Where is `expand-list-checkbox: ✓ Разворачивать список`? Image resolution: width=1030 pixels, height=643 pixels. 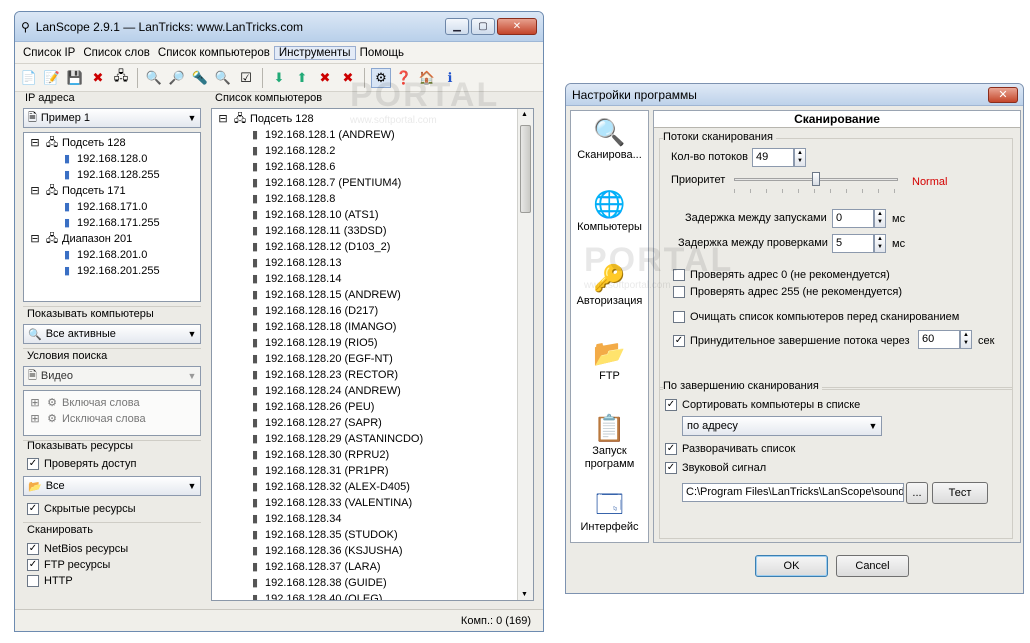 expand-list-checkbox: ✓ Разворачивать список is located at coordinates (730, 449).